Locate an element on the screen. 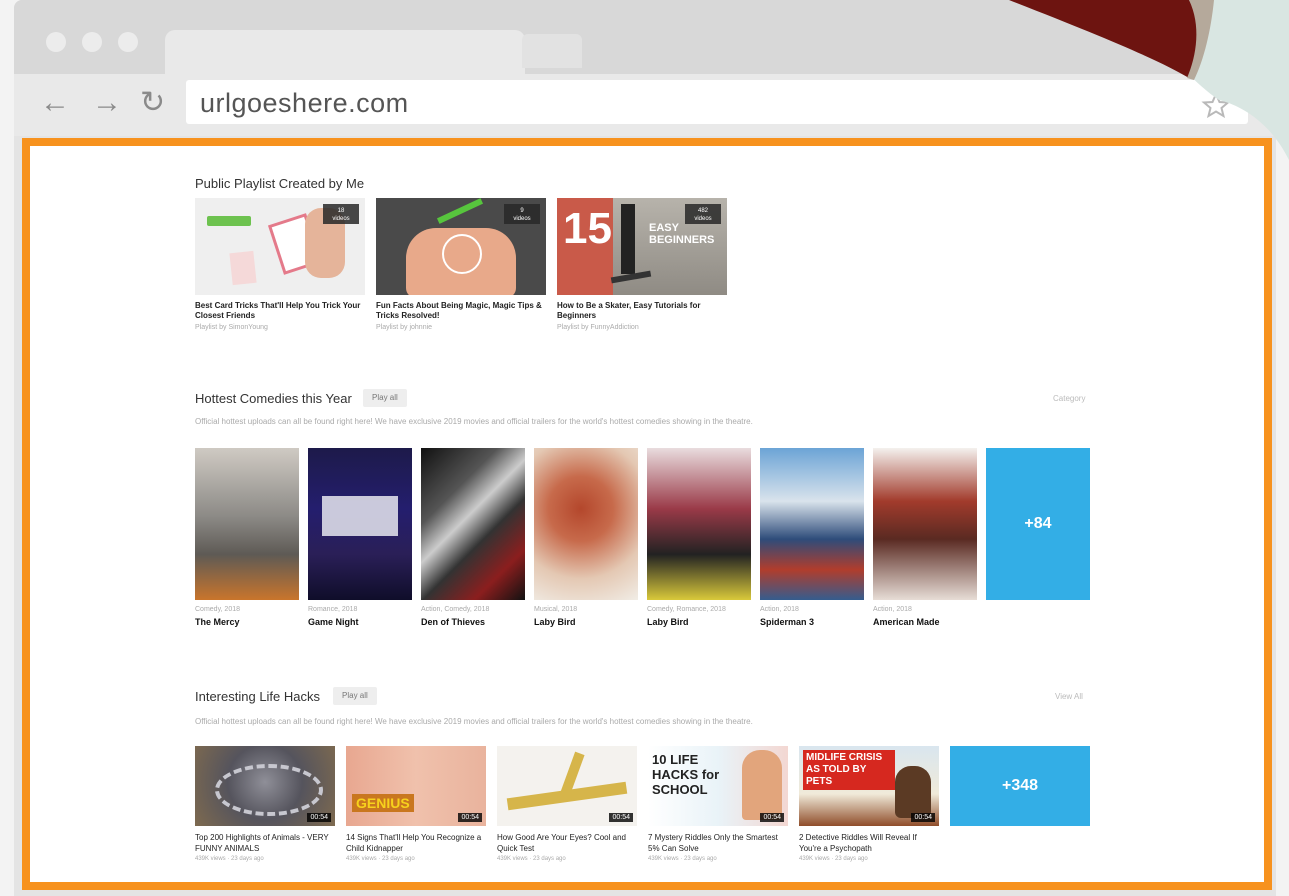  movie-card: Comedy, Romance, 2018 Laby Bird is located at coordinates (699, 537).